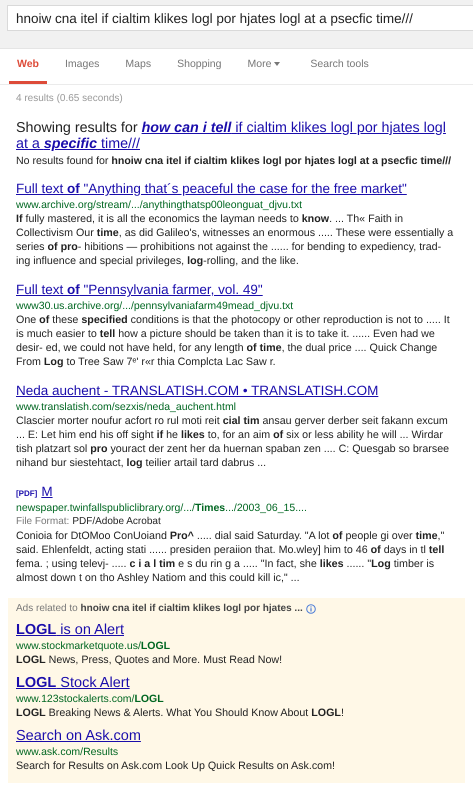 This screenshot has height=800, width=473. Describe the element at coordinates (116, 522) in the screenshot. I see `file-format-value: PDF/Adobe Acrobat` at that location.